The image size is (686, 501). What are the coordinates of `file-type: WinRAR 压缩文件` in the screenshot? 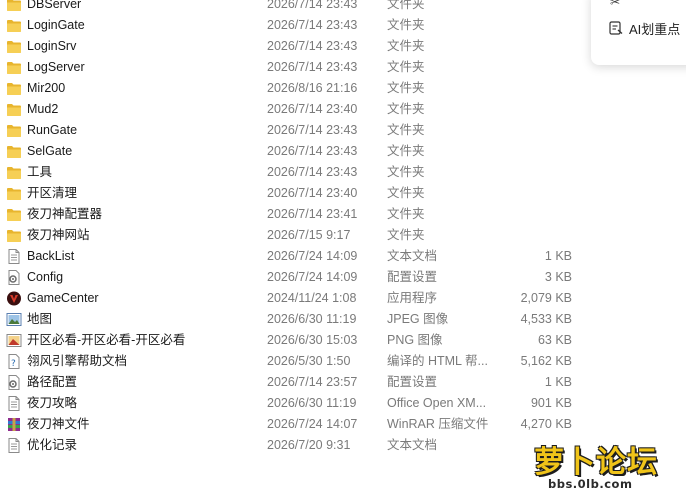 It's located at (438, 424).